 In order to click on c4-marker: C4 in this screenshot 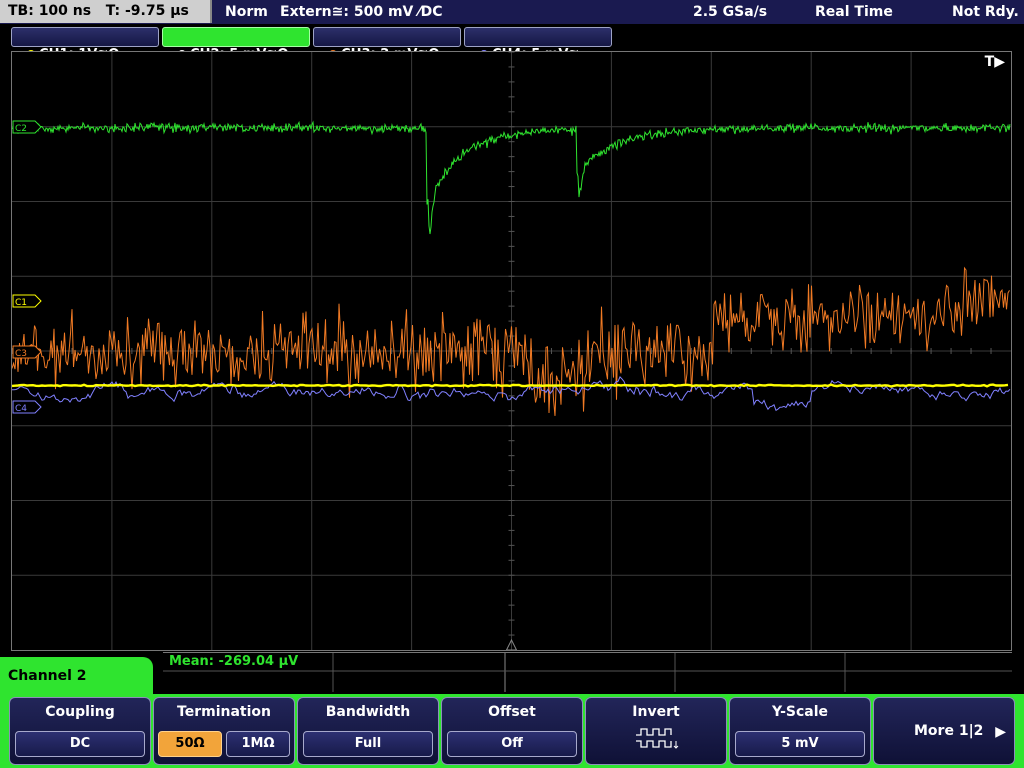, I will do `click(27, 407)`.